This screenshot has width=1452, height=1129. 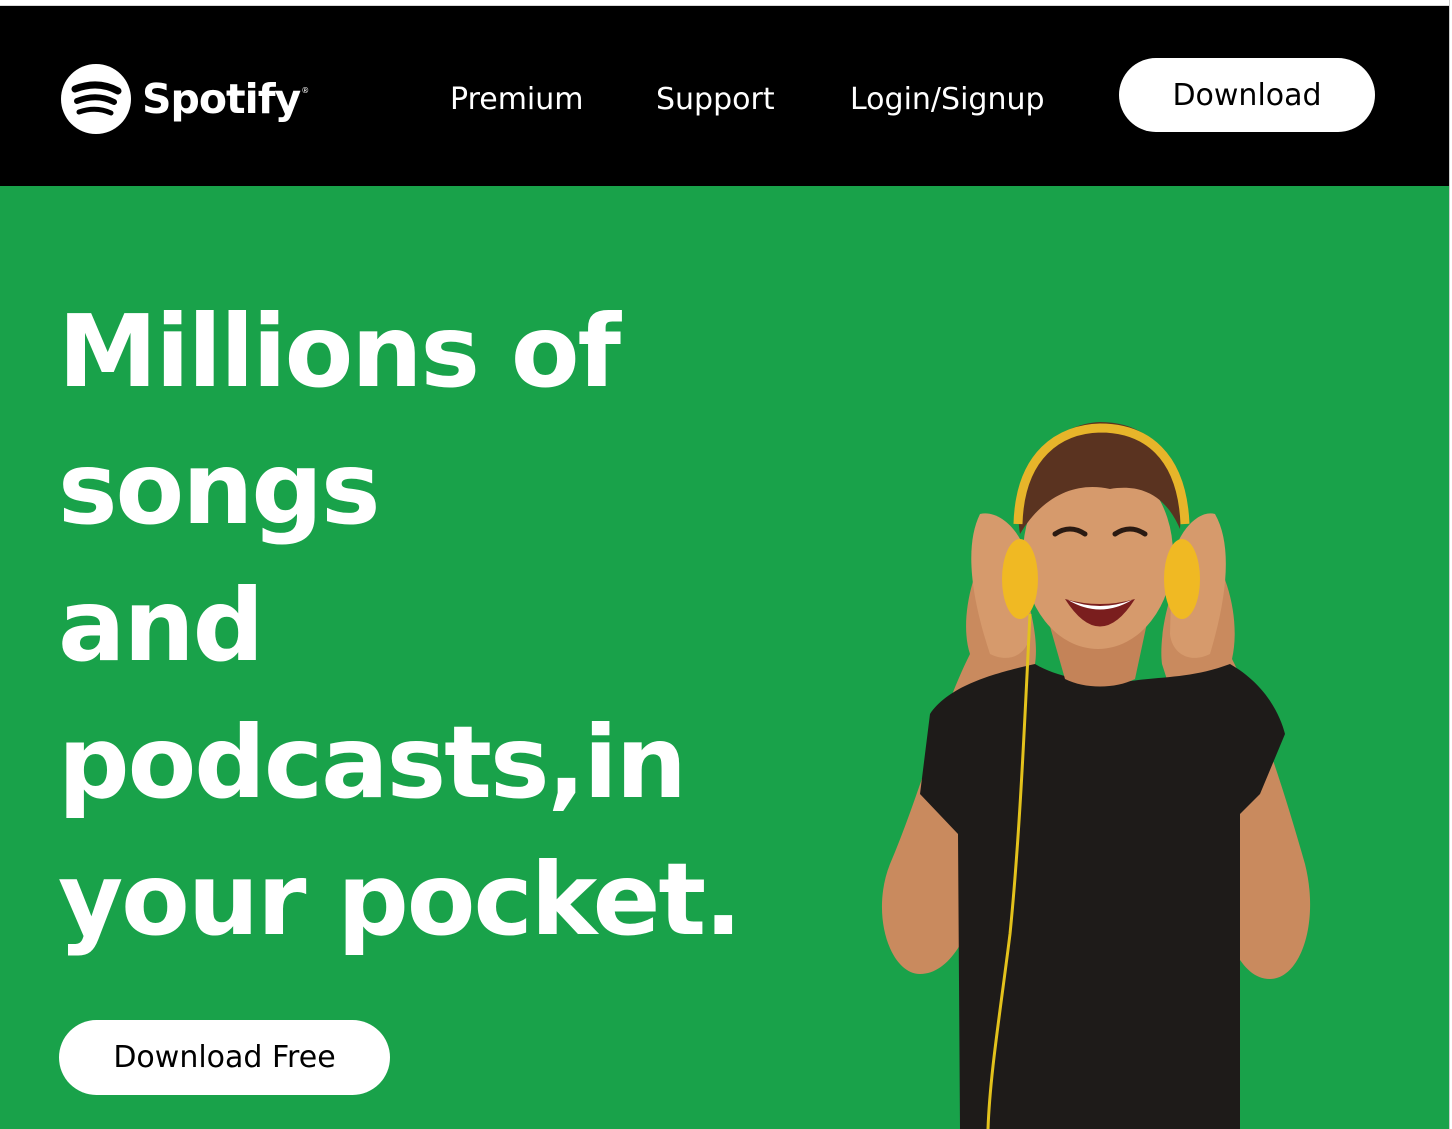 I want to click on nav-link-login-signup: Login/Signup, so click(x=947, y=100).